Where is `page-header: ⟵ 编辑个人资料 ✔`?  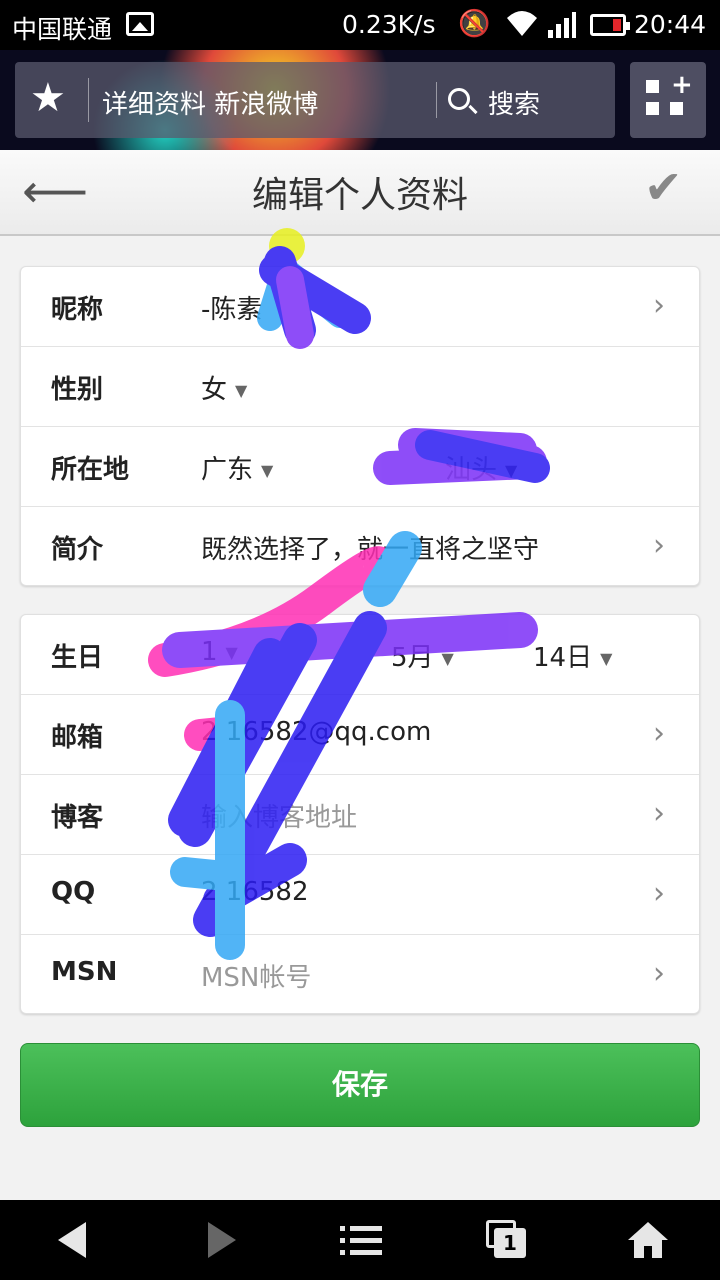 page-header: ⟵ 编辑个人资料 ✔ is located at coordinates (360, 193).